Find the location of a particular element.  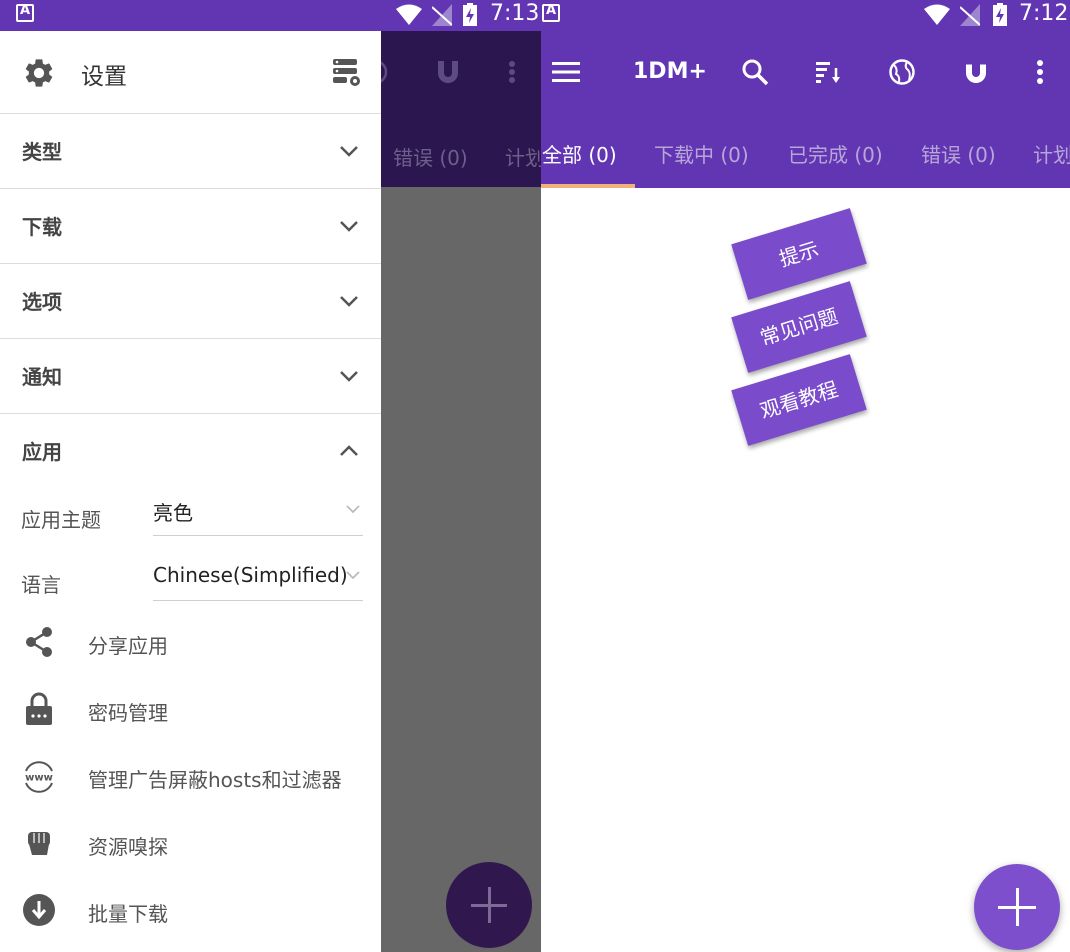

add-download-fab is located at coordinates (1017, 907).